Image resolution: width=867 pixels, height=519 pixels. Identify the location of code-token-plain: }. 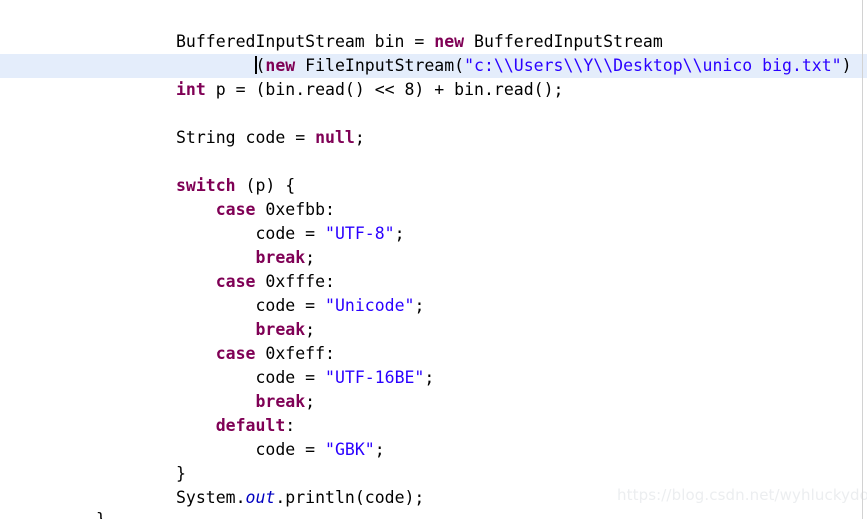
(181, 473).